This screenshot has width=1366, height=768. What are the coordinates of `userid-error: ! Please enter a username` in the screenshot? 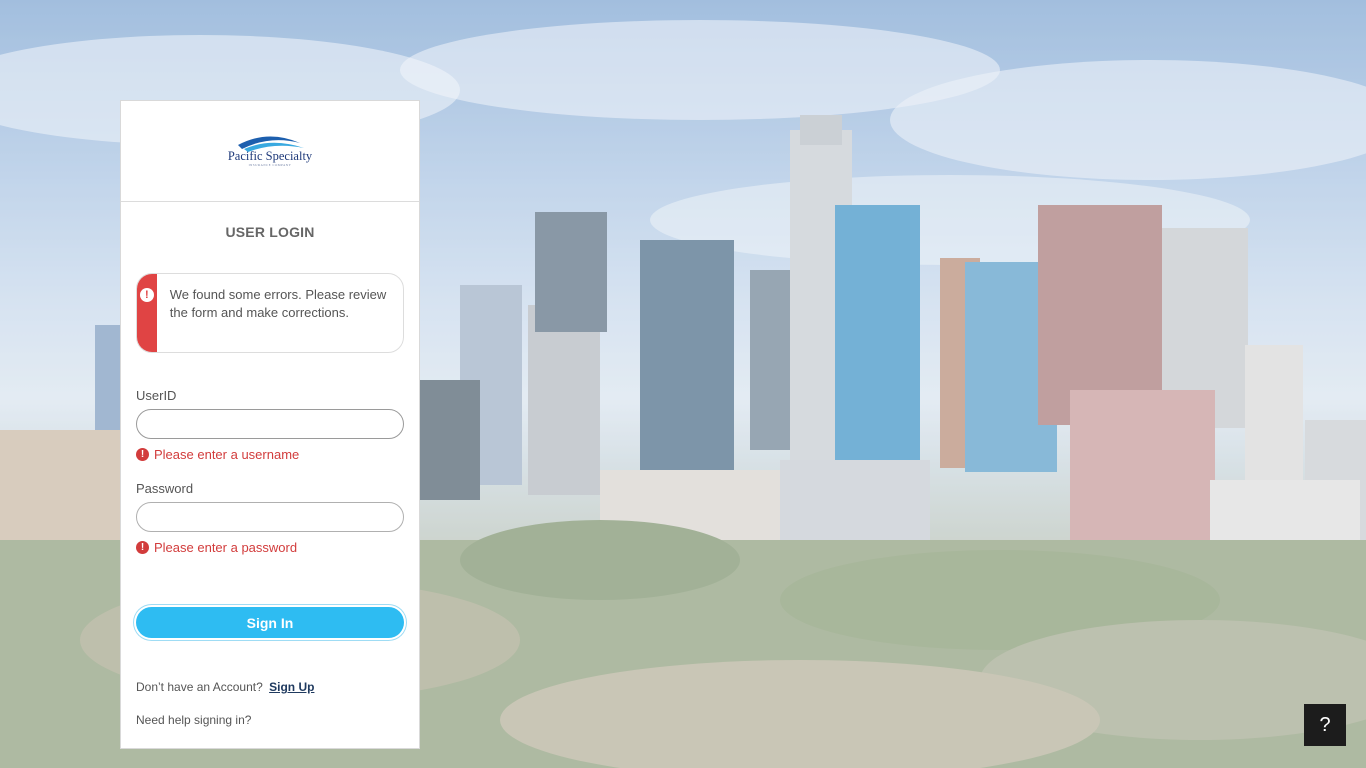 It's located at (217, 454).